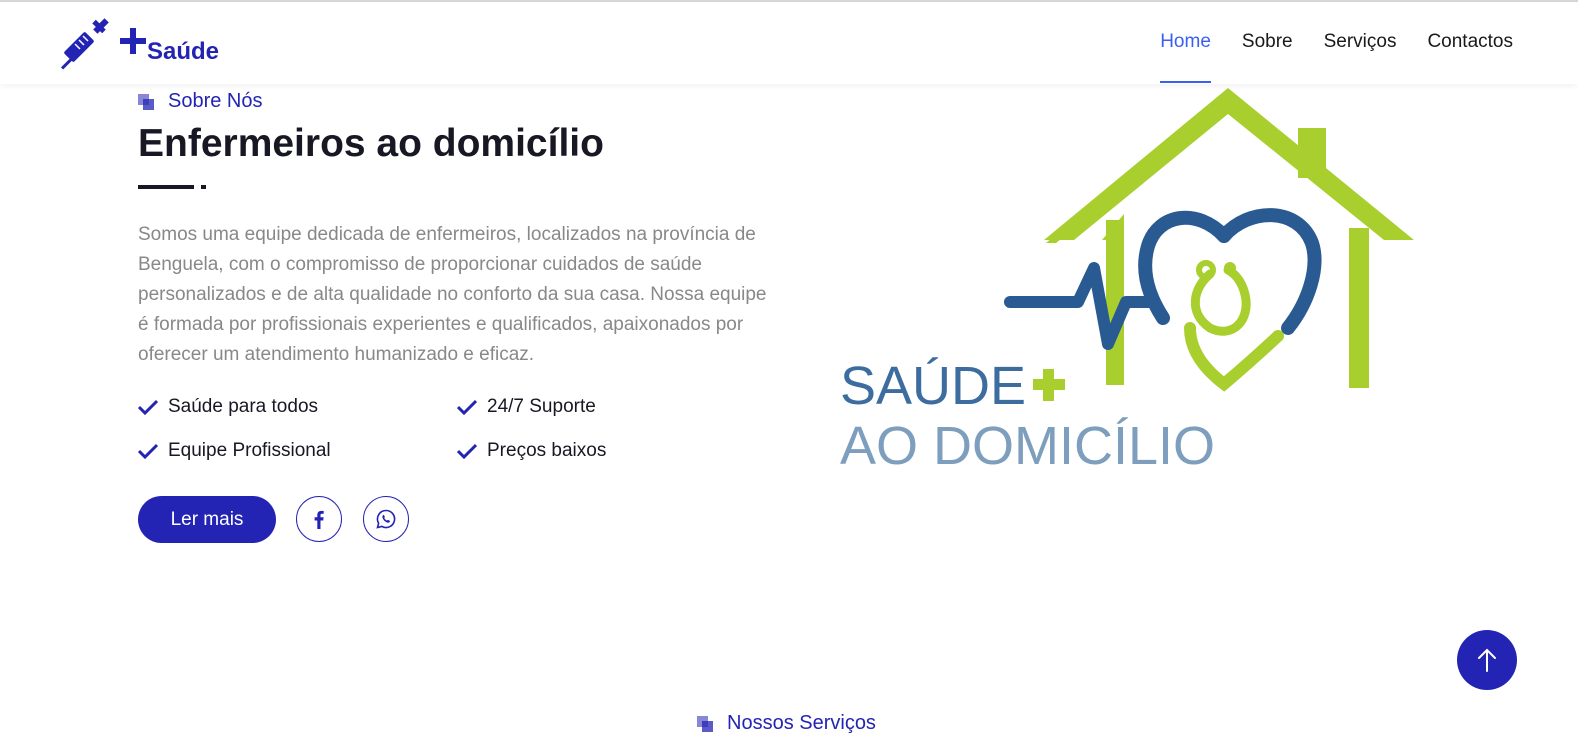 This screenshot has height=748, width=1578. I want to click on logo-text-line2: AO DOMICÍLIO, so click(1027, 446).